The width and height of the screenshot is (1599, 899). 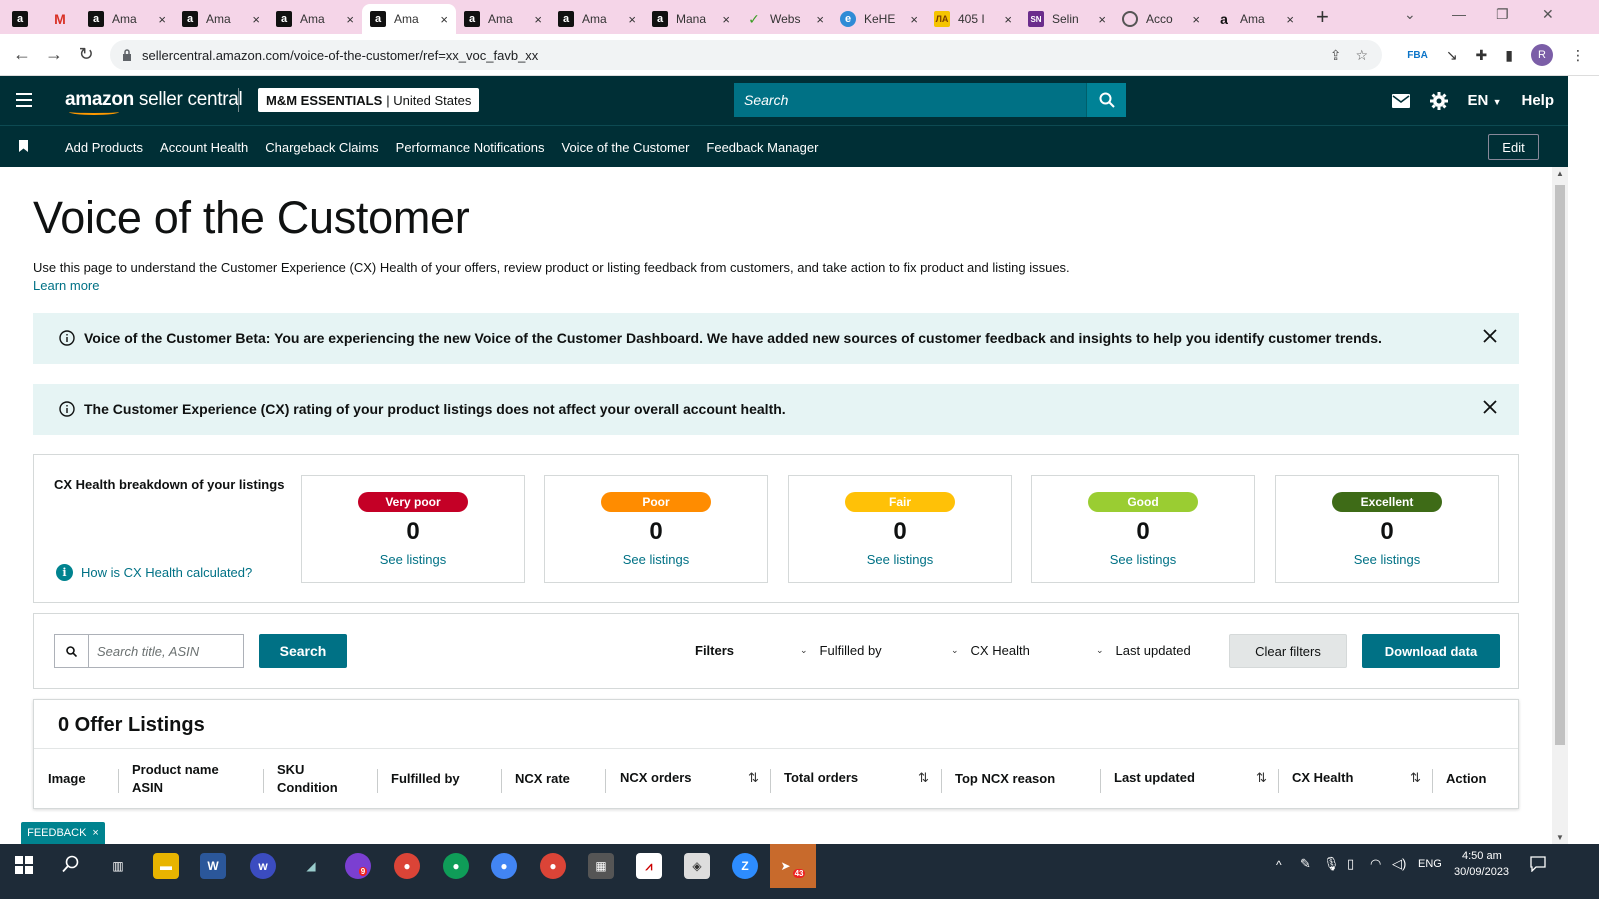 What do you see at coordinates (785, 19) in the screenshot?
I see `browser-tab-10: ✓ Webs ×` at bounding box center [785, 19].